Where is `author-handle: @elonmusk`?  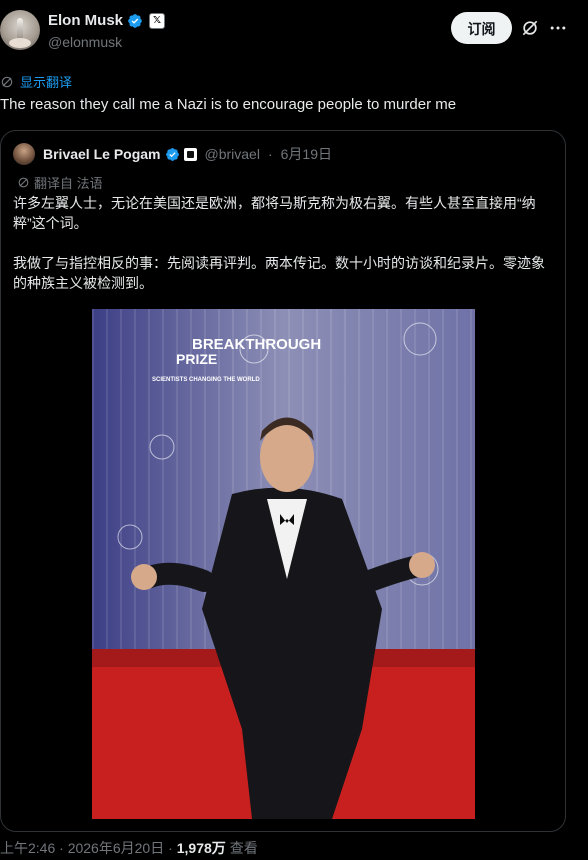 author-handle: @elonmusk is located at coordinates (85, 42).